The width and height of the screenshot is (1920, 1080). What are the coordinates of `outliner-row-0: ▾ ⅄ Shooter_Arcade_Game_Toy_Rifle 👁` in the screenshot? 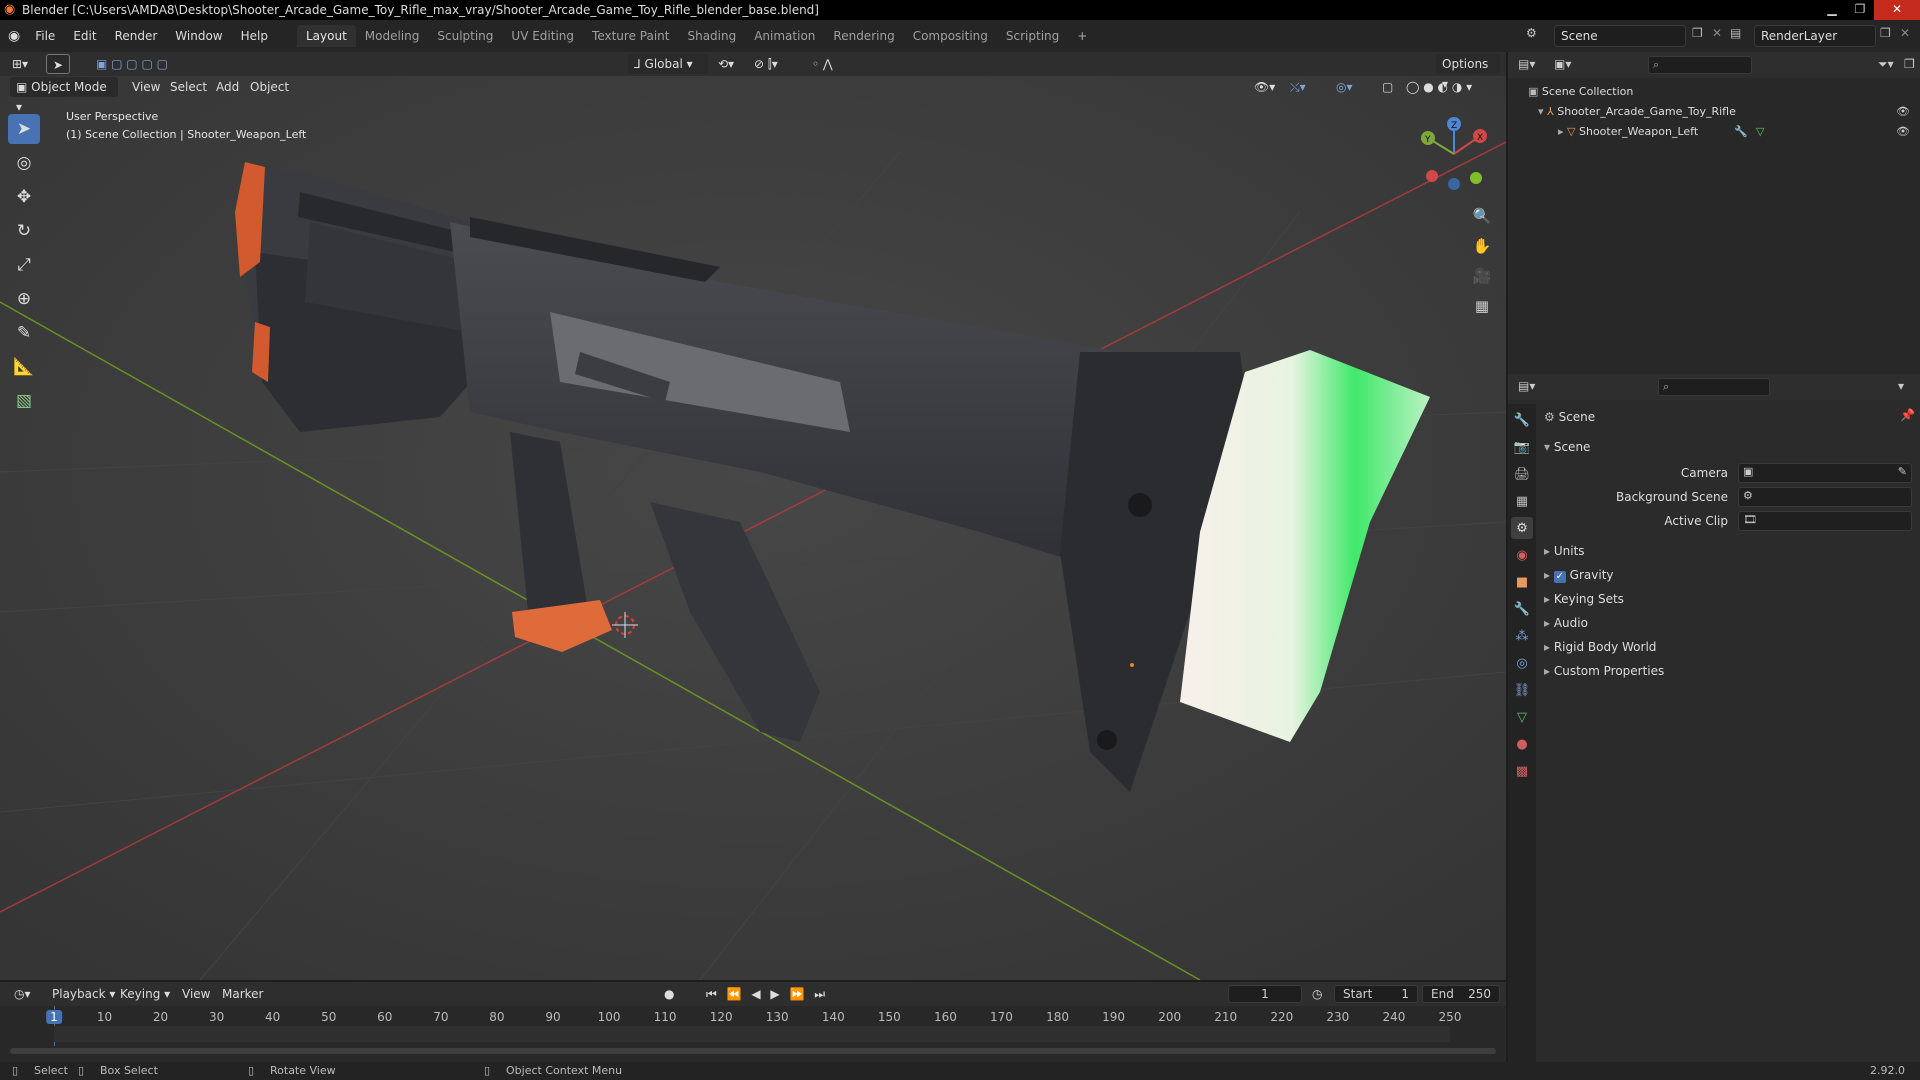 It's located at (1724, 112).